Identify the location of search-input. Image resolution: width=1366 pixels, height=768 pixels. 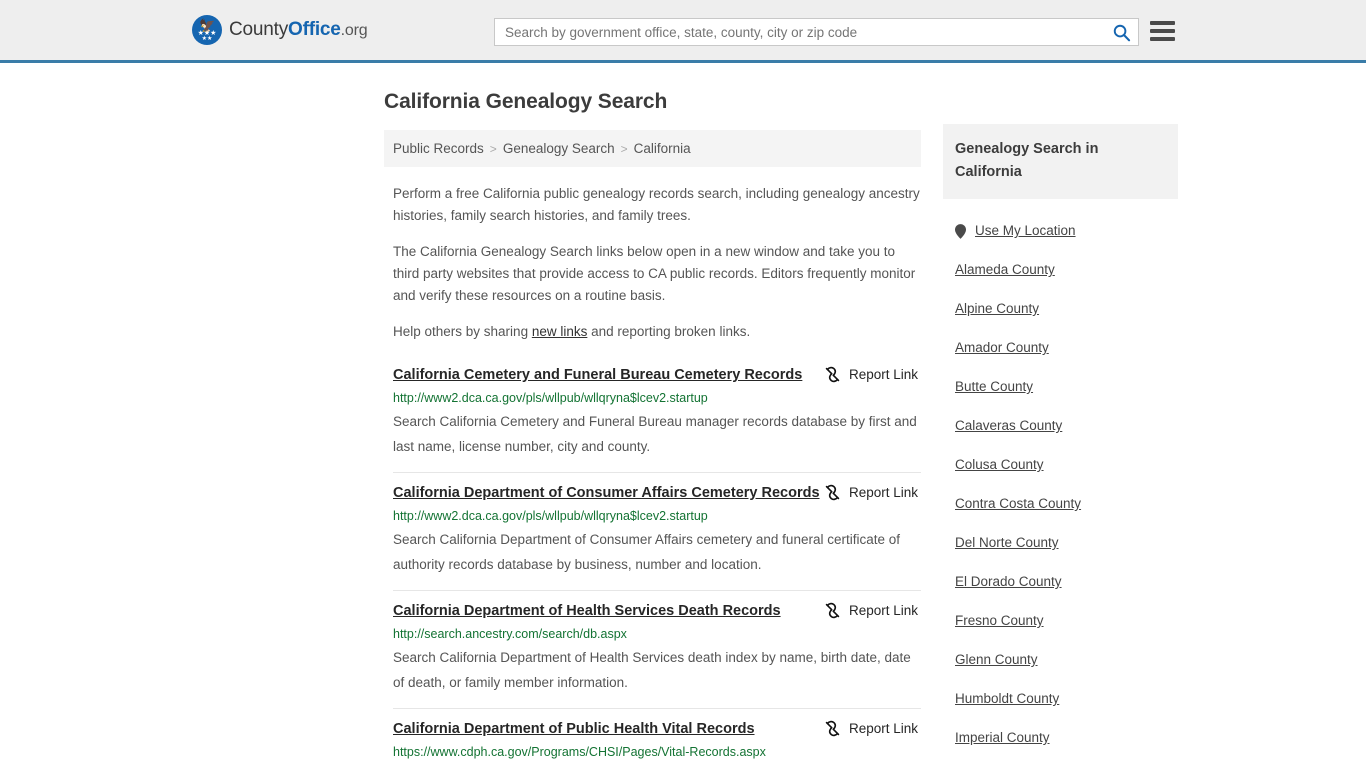
(799, 32).